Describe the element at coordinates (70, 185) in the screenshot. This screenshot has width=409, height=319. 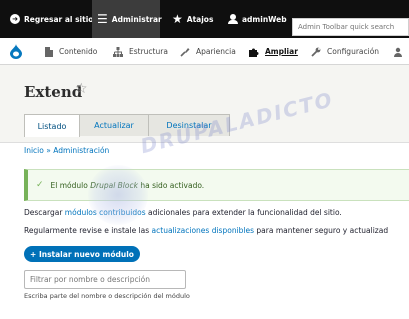
I see `status-text-prefix: El módulo` at that location.